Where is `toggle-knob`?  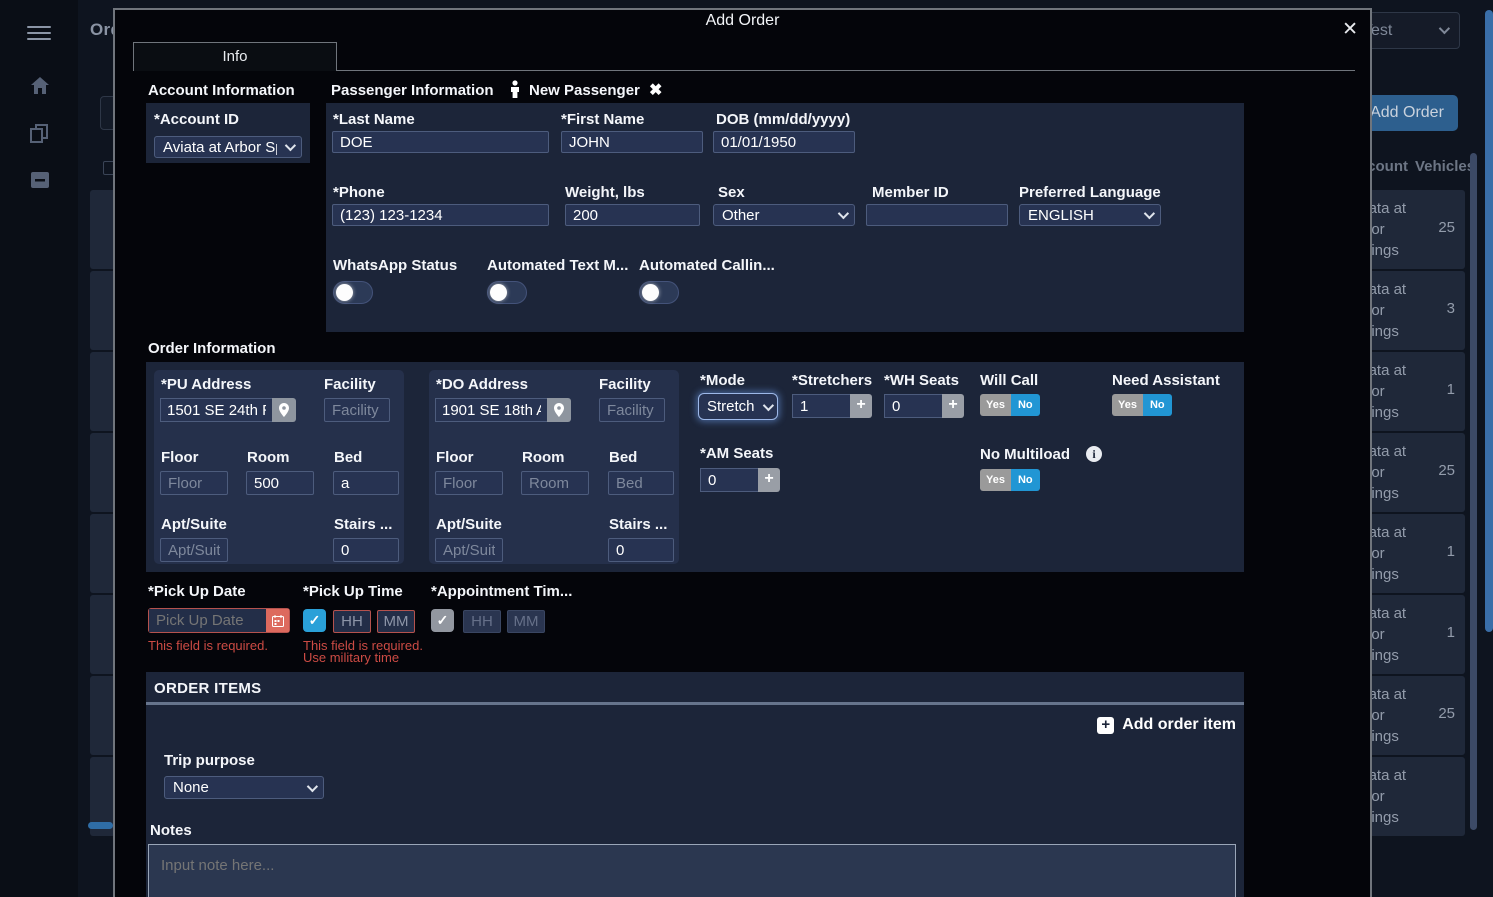 toggle-knob is located at coordinates (498, 292).